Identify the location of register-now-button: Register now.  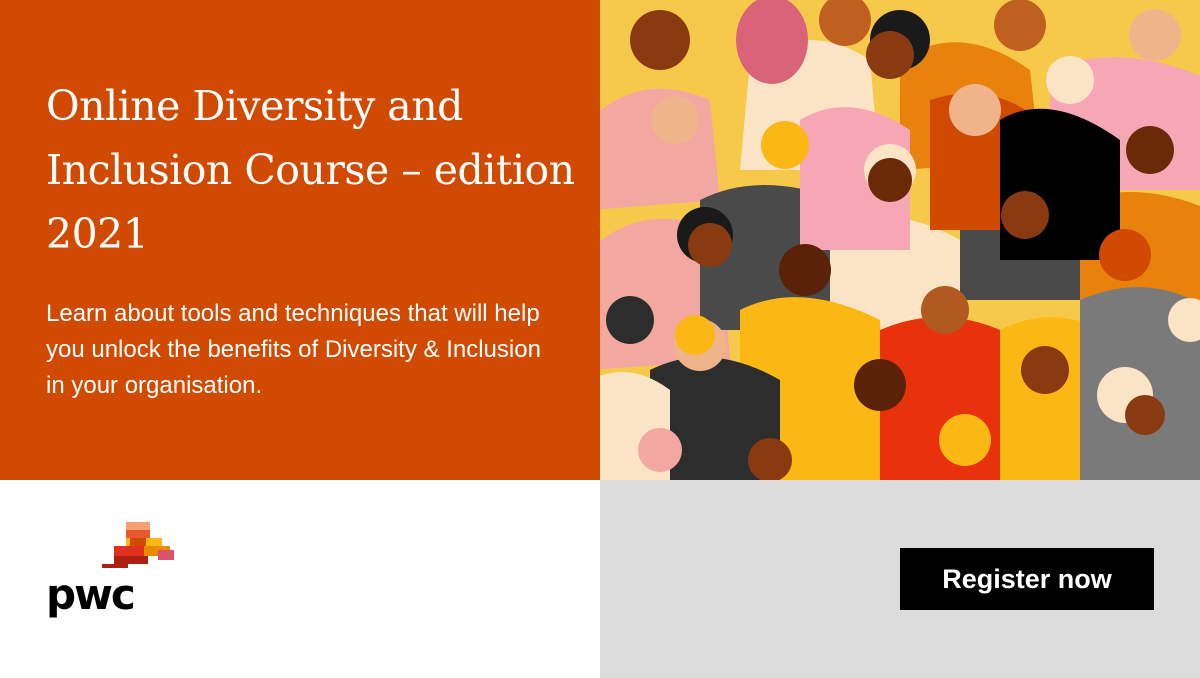
(1027, 579).